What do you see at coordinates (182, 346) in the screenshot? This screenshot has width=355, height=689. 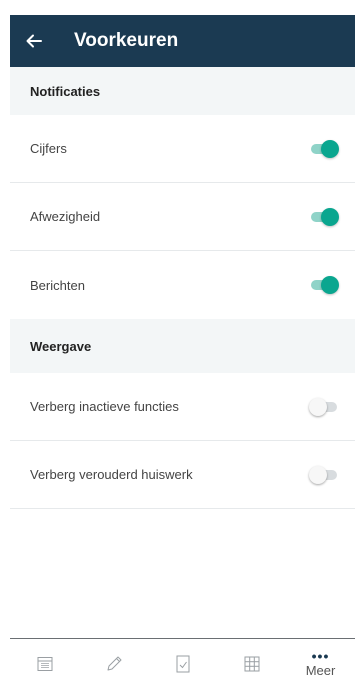 I see `section-header-weergave: Weergave` at bounding box center [182, 346].